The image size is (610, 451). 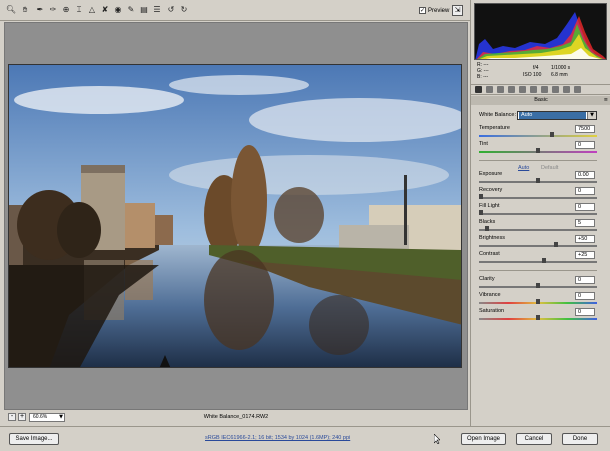 I want to click on contrast-value-field: +25, so click(x=585, y=255).